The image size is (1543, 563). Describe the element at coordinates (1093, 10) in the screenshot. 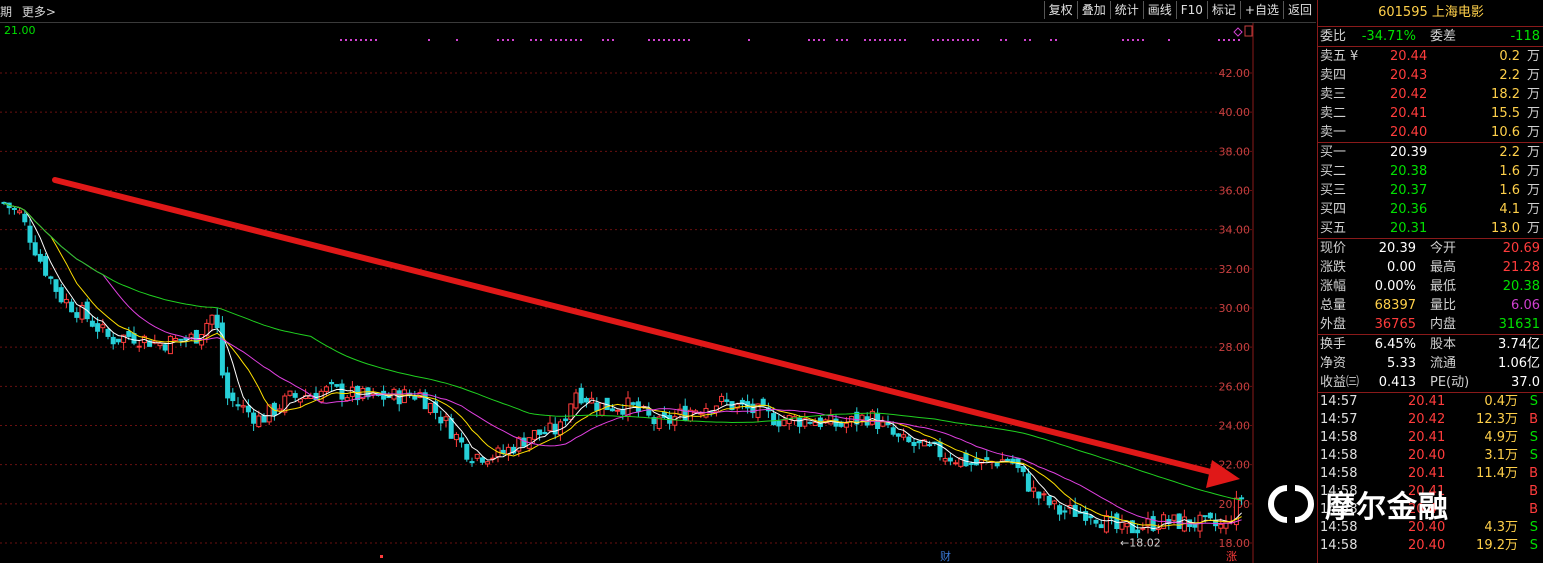

I see `overlay-button: 叠加` at that location.